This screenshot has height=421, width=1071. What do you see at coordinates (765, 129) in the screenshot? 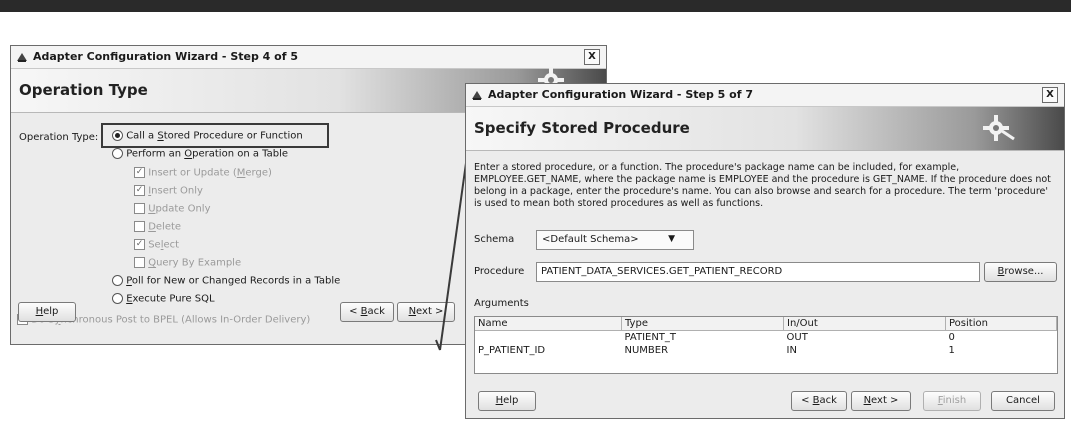
I see `wizard-step5-header: Specify Stored Procedure` at bounding box center [765, 129].